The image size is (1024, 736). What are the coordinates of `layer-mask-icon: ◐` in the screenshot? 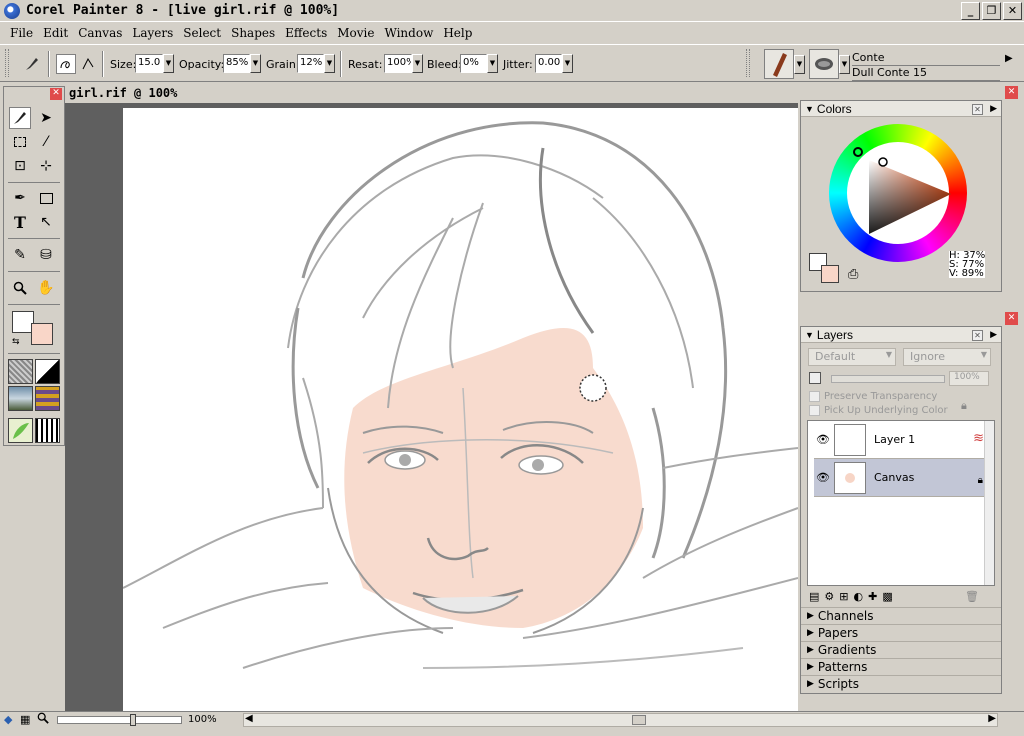 It's located at (859, 596).